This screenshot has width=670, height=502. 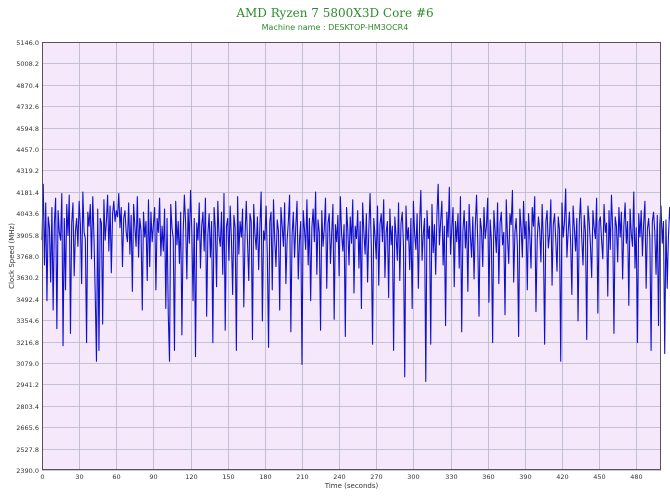 What do you see at coordinates (27, 278) in the screenshot?
I see `y-tick-label: 3630.2` at bounding box center [27, 278].